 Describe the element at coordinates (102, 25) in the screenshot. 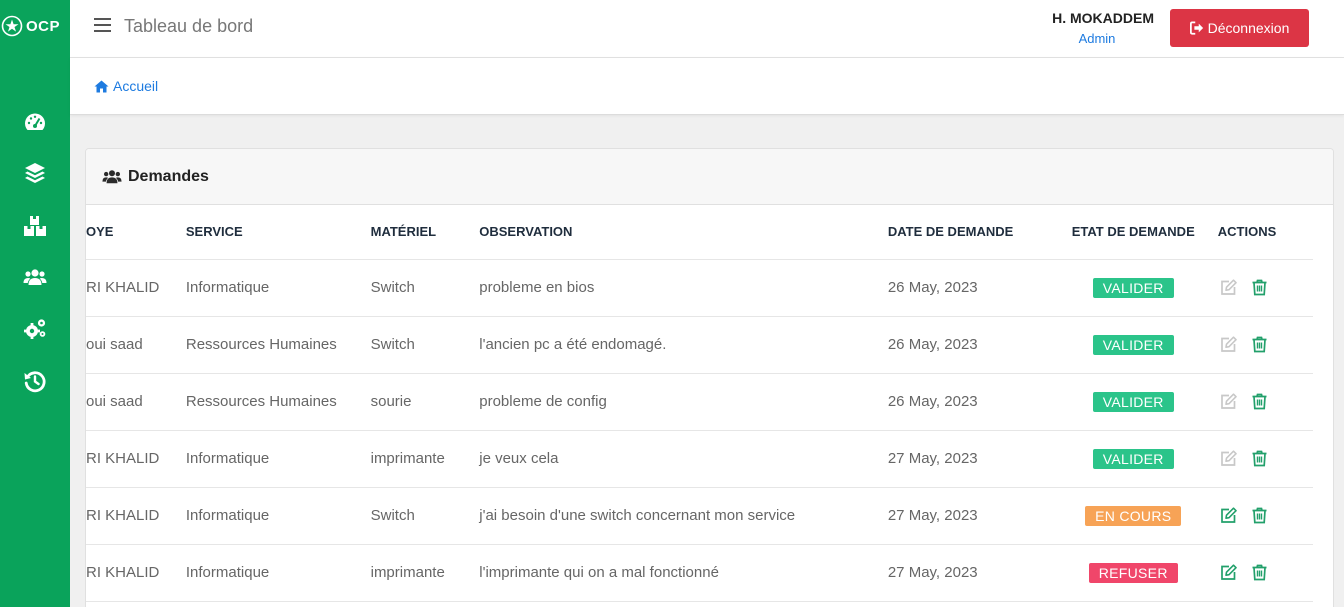

I see `hamburger-menu-icon` at that location.